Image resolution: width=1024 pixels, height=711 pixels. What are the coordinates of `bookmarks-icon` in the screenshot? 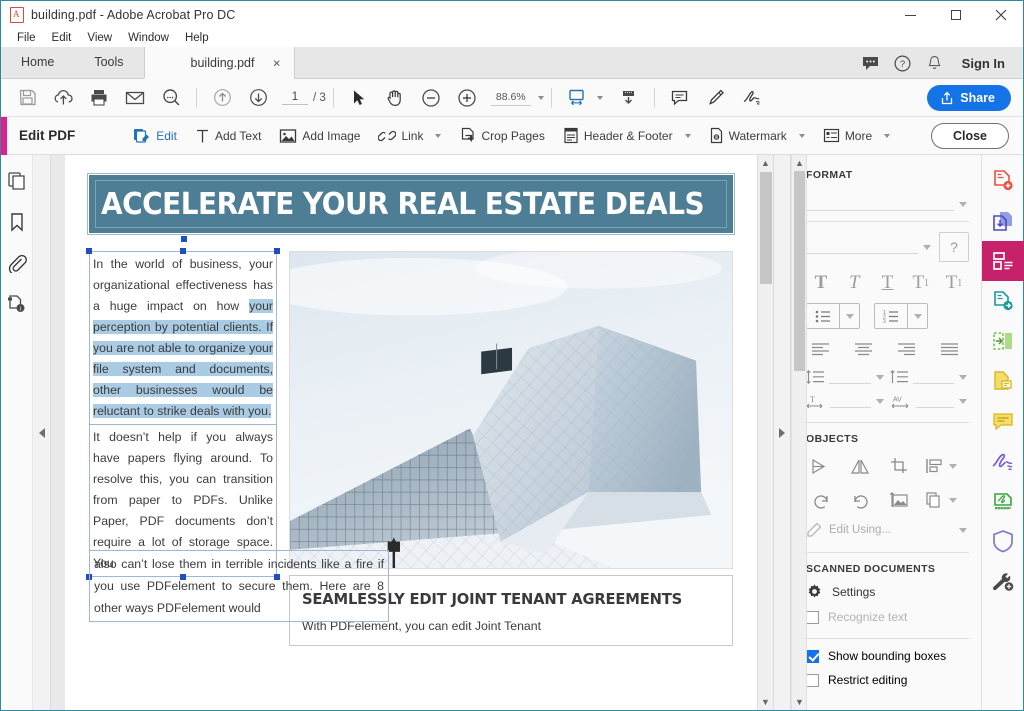 It's located at (17, 222).